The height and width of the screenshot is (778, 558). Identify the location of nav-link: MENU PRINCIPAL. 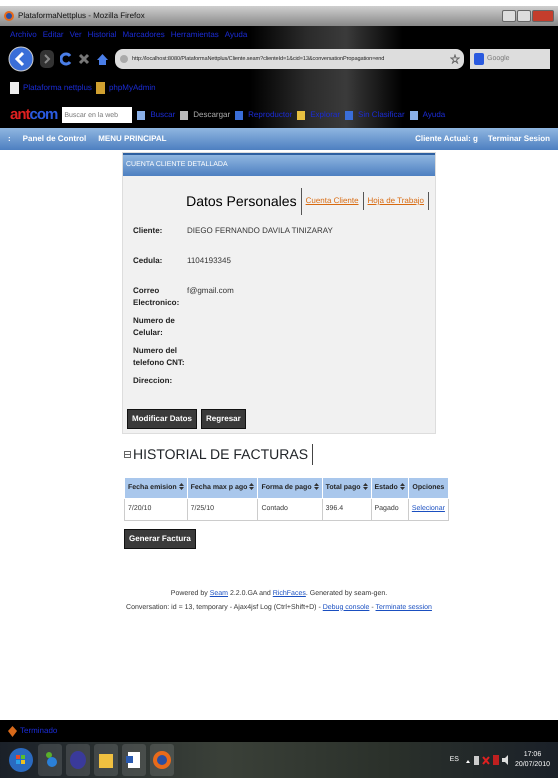
(132, 139).